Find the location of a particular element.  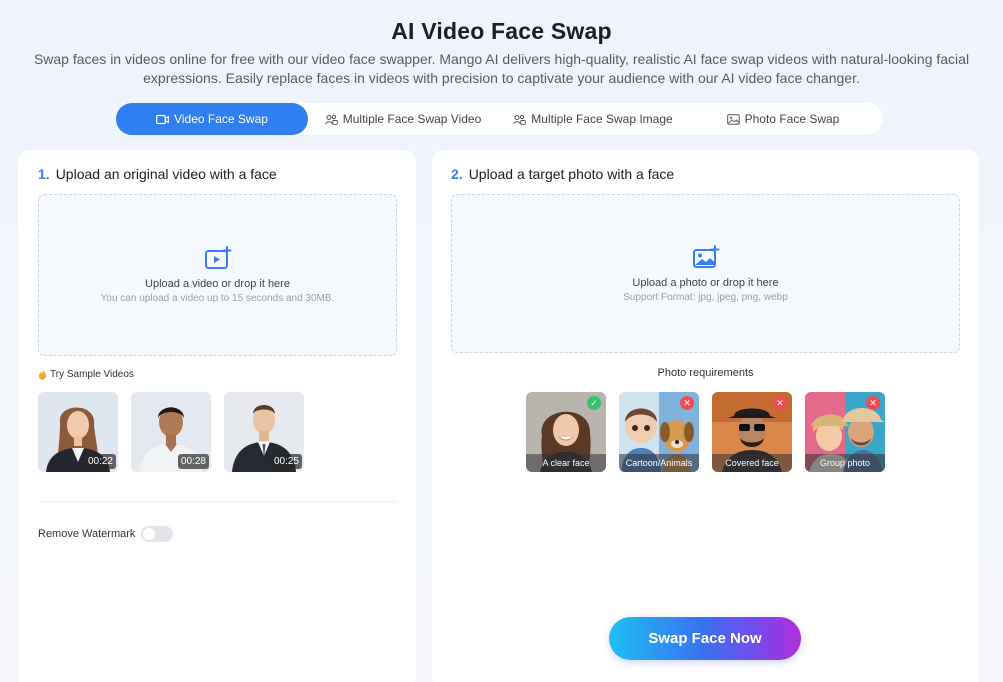

requirement-caption: A clear face is located at coordinates (566, 463).